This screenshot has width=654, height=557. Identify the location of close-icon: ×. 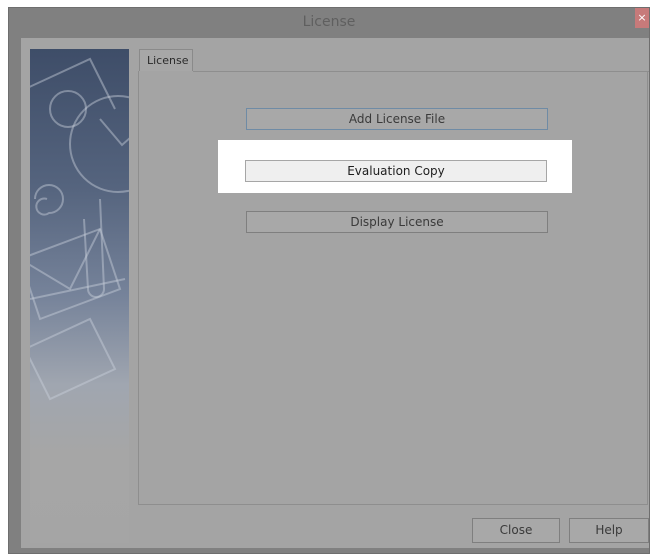
(642, 17).